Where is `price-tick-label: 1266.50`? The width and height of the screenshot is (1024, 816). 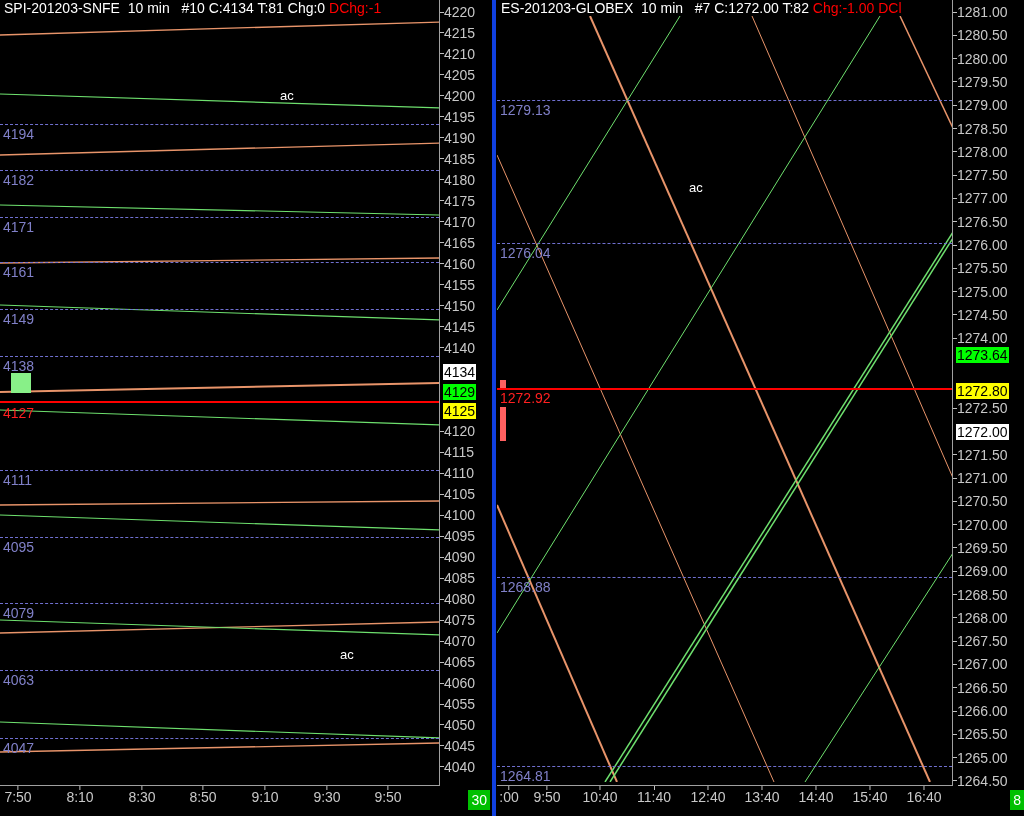
price-tick-label: 1266.50 is located at coordinates (982, 687).